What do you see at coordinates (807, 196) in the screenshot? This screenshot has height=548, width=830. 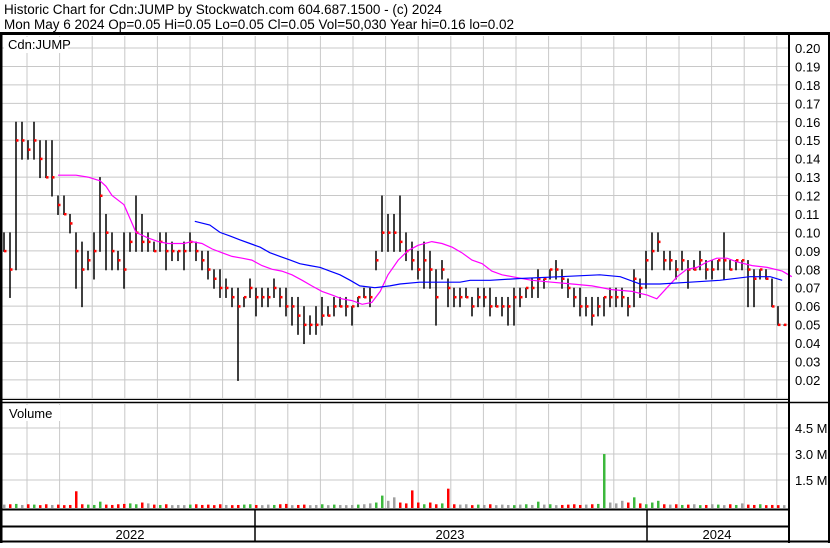 I see `price-tick-label: 0.12` at bounding box center [807, 196].